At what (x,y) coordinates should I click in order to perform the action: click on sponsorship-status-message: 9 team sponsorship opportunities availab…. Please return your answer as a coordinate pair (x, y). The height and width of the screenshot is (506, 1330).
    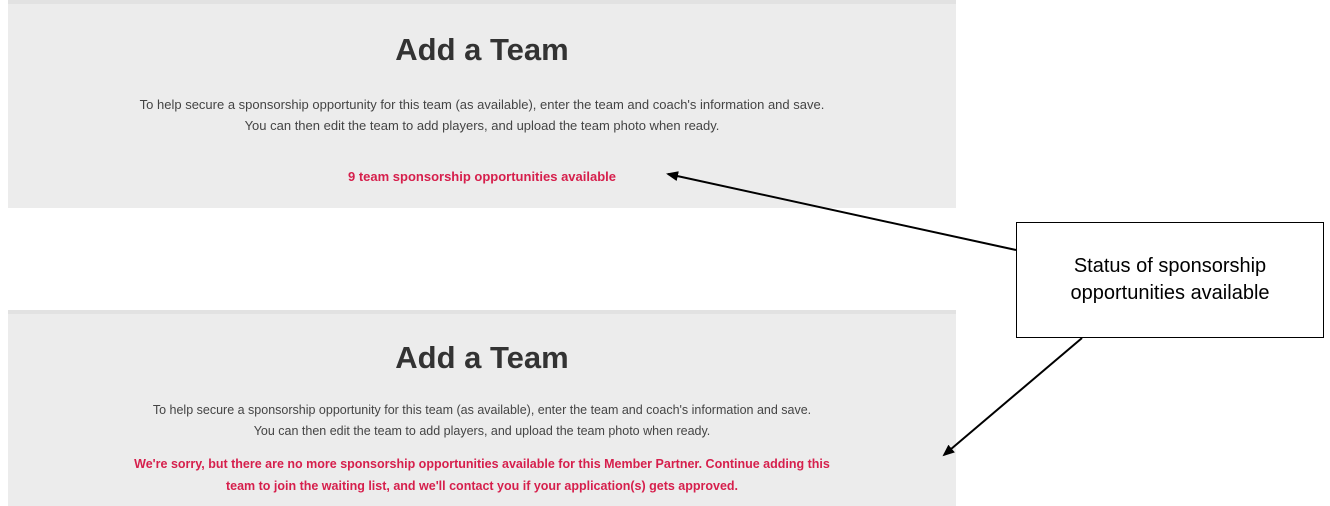
    Looking at the image, I should click on (482, 177).